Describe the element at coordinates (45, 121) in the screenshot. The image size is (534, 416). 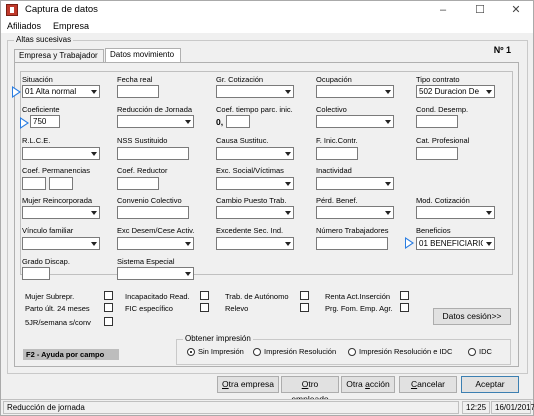
I see `coeficiente-input: 750` at that location.